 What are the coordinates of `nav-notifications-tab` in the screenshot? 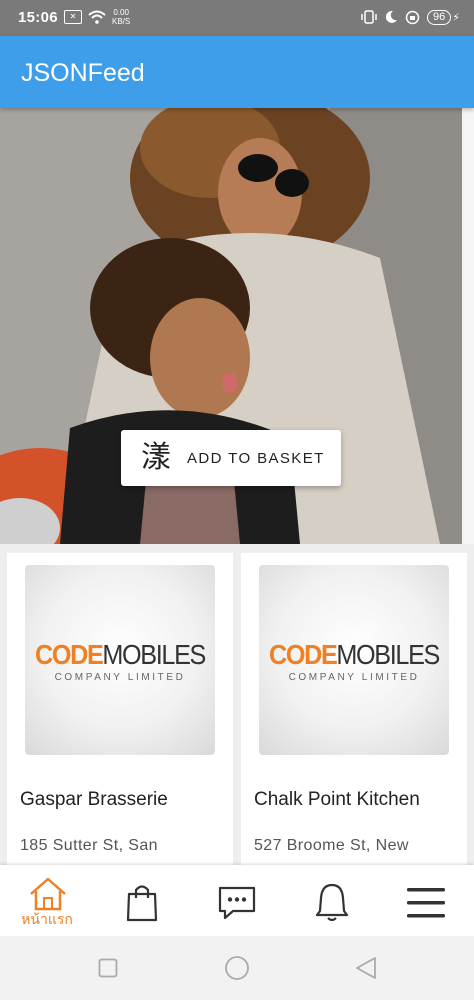 It's located at (332, 900).